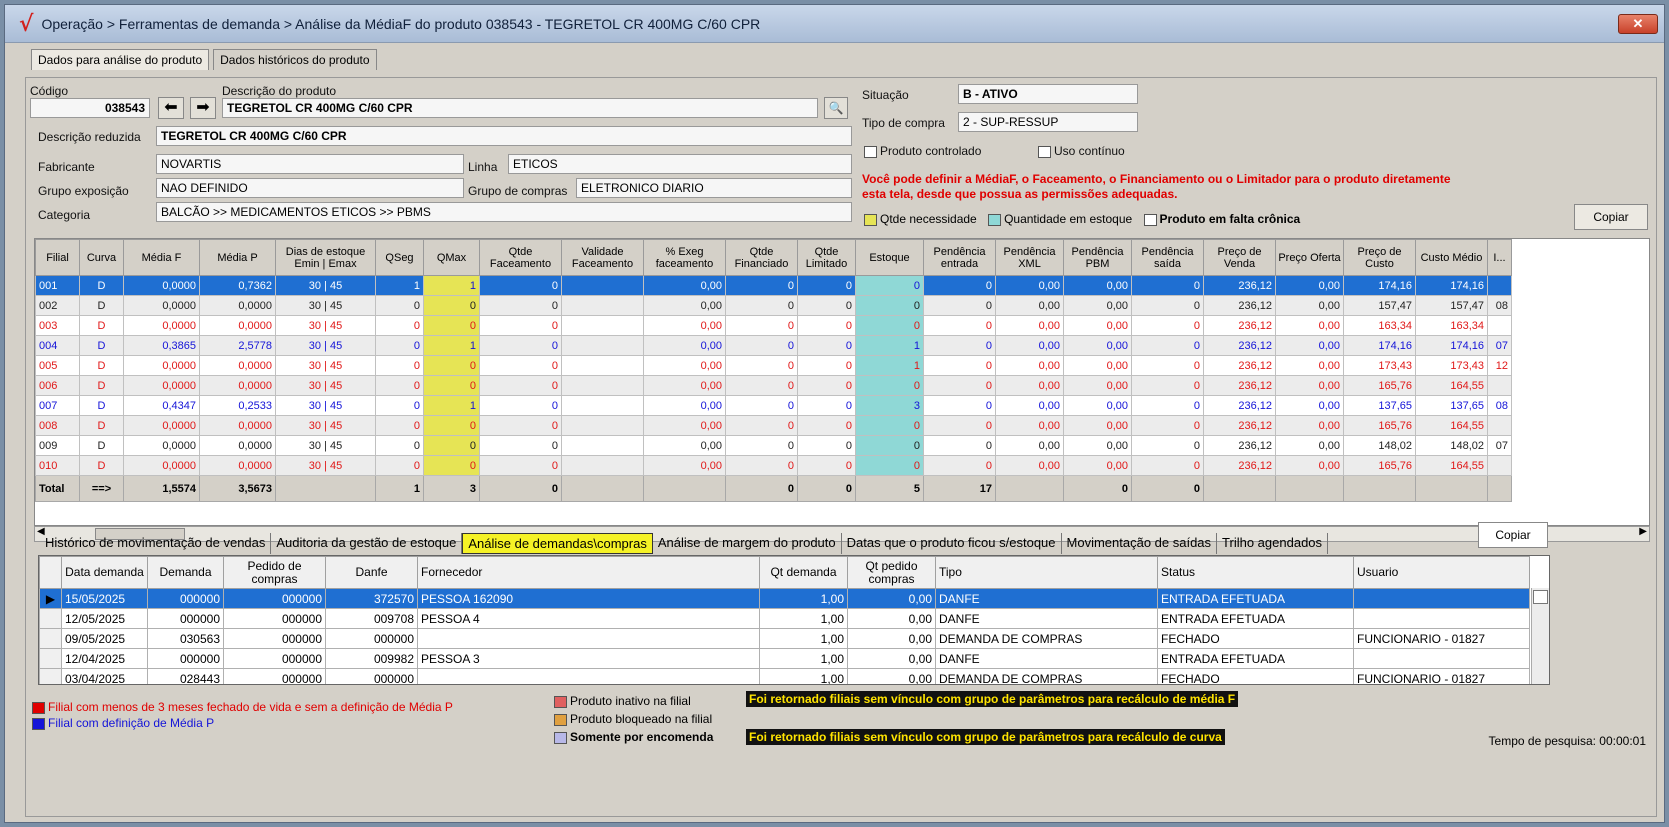 This screenshot has width=1669, height=827. What do you see at coordinates (185, 638) in the screenshot?
I see `demand-cell: 030563` at bounding box center [185, 638].